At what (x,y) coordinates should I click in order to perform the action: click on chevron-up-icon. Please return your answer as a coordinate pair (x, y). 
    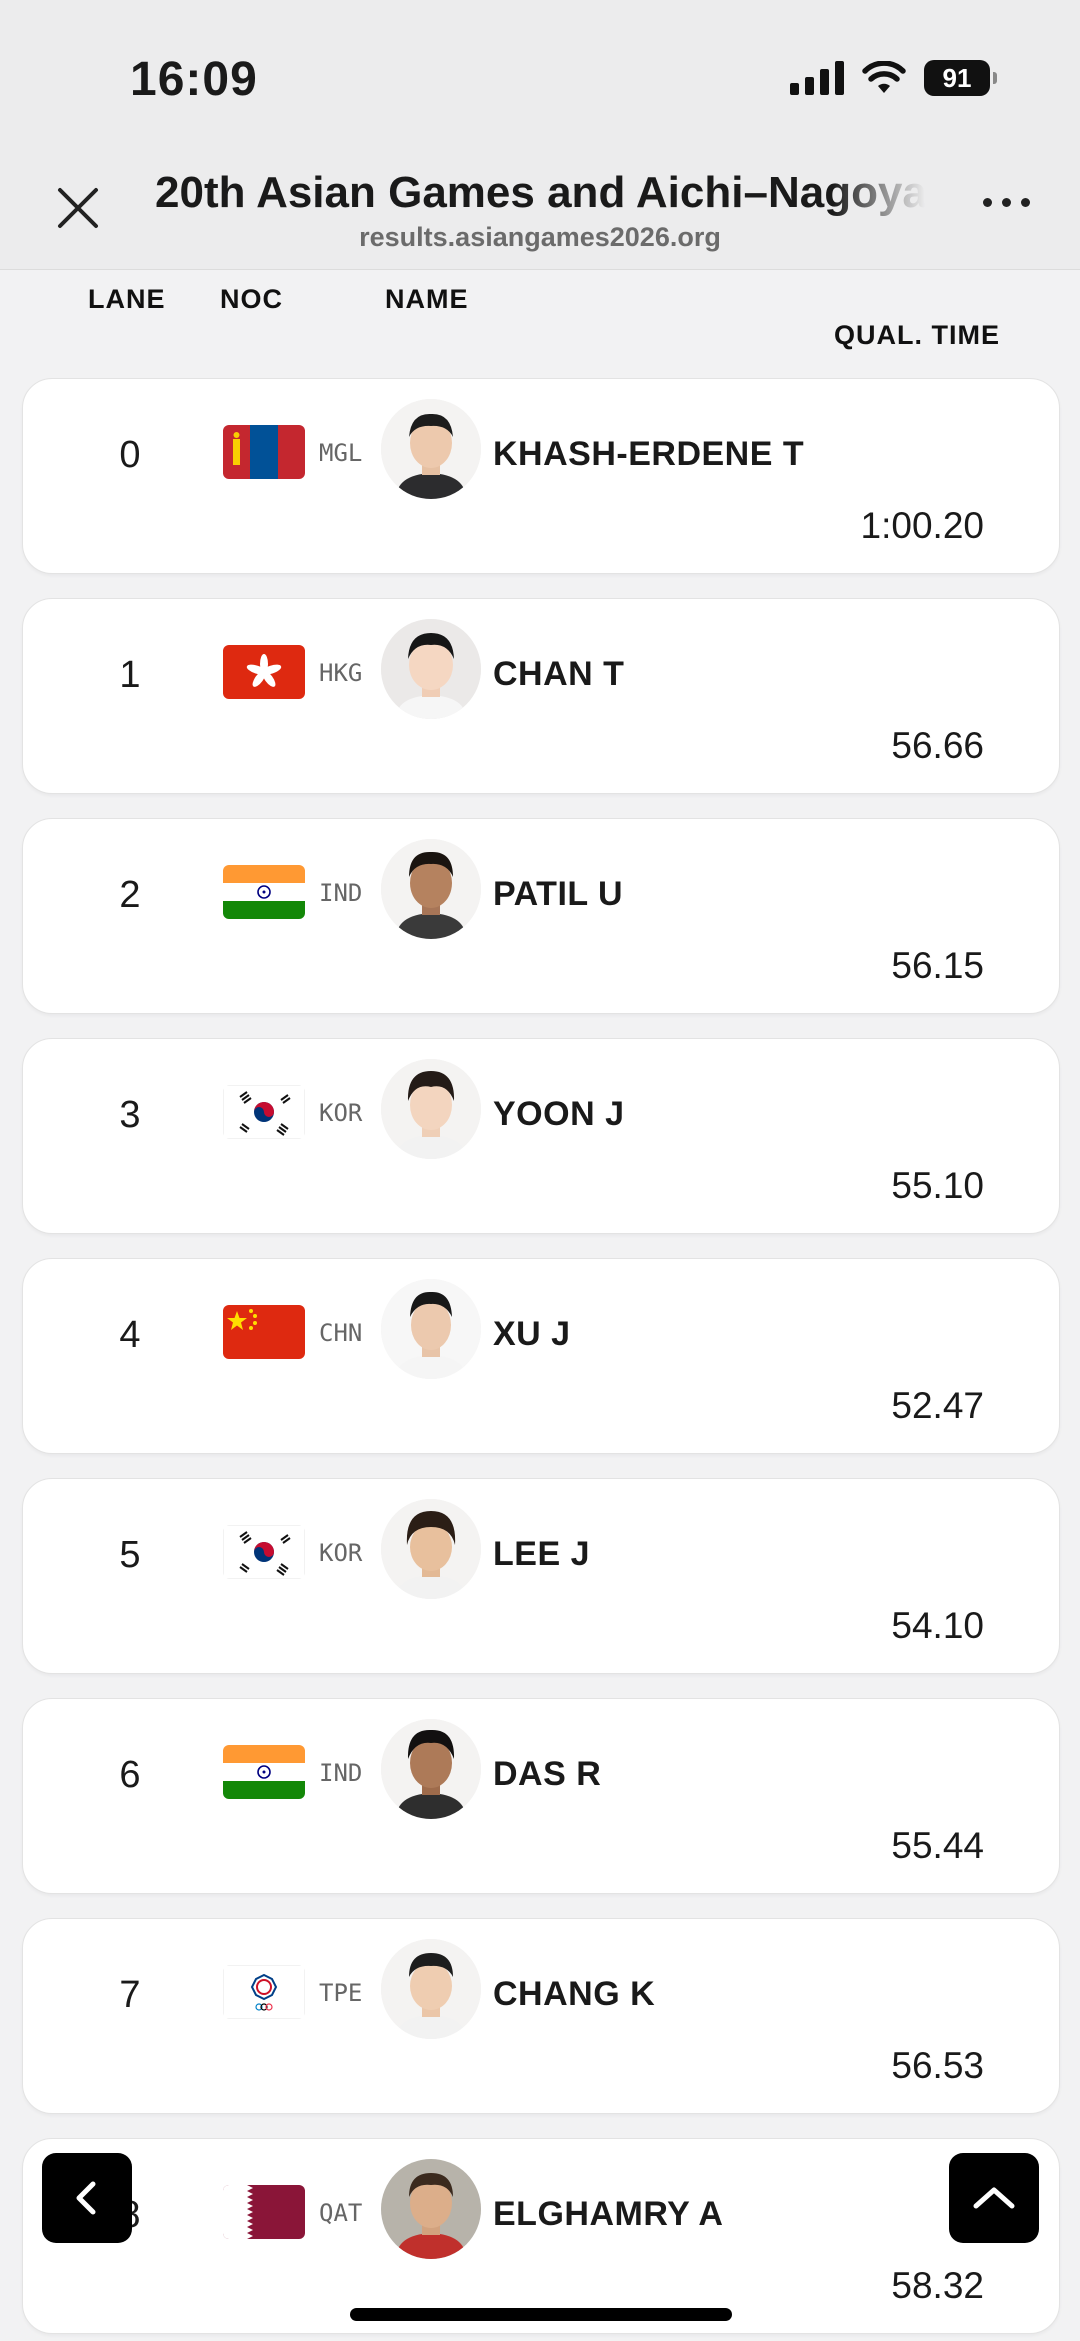
    Looking at the image, I should click on (994, 2198).